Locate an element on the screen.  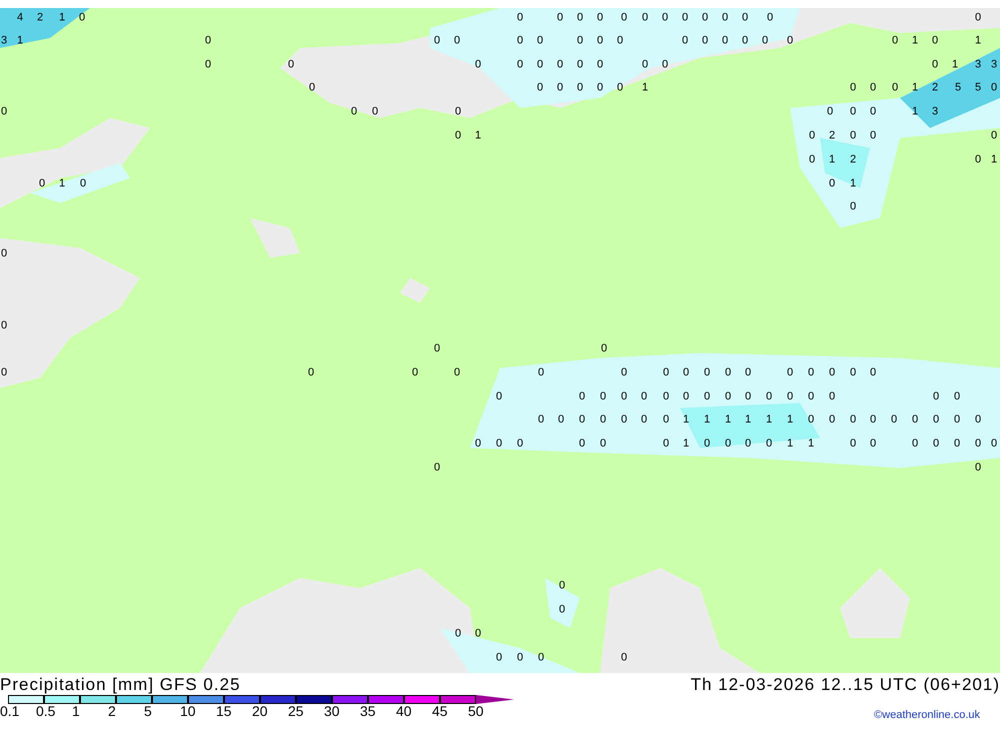
precipitation-value: 5 is located at coordinates (958, 88).